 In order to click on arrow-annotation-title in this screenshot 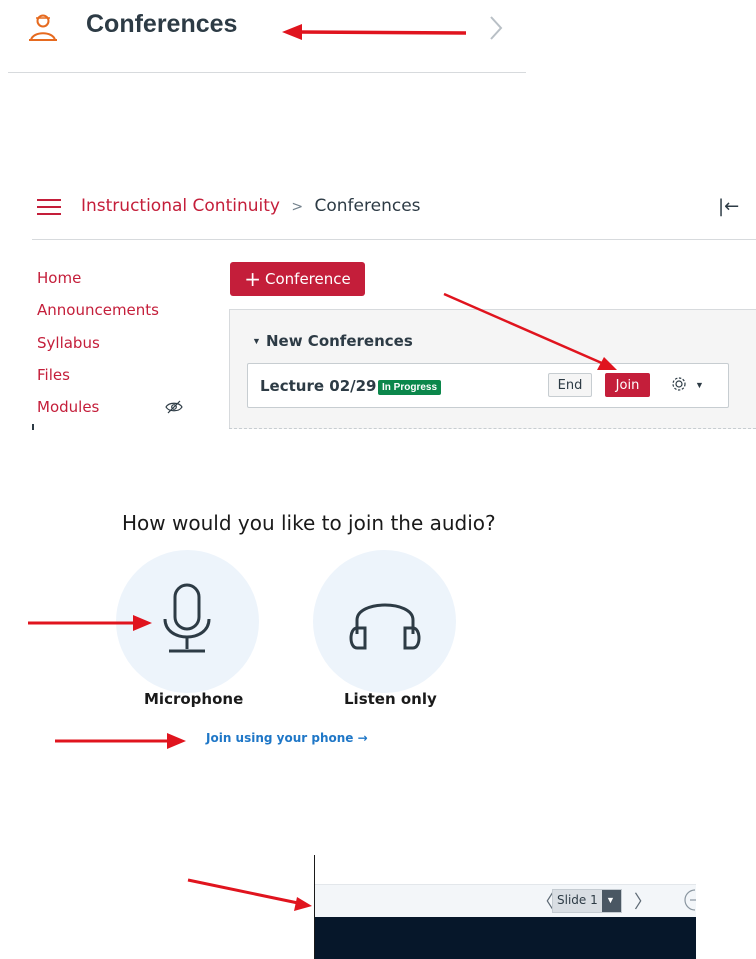, I will do `click(374, 32)`.